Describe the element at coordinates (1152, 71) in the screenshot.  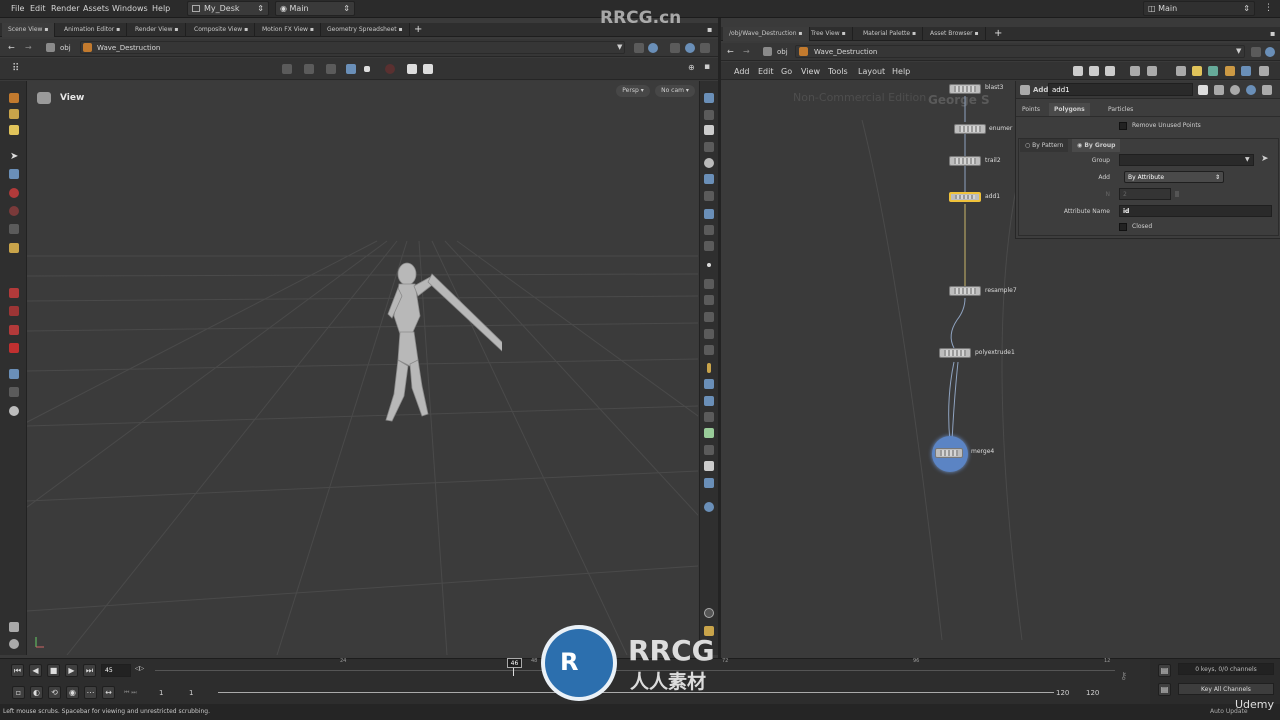
I see `grid-icon` at that location.